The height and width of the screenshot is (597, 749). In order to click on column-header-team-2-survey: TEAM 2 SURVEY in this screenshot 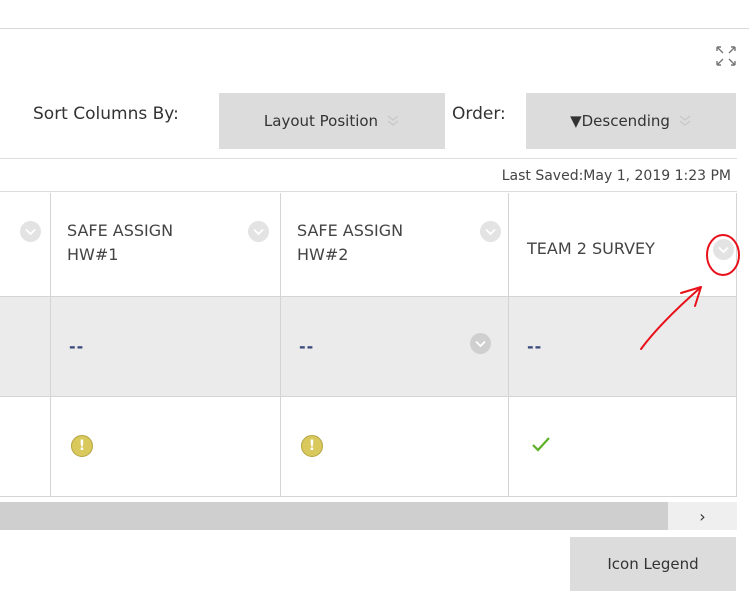, I will do `click(623, 244)`.